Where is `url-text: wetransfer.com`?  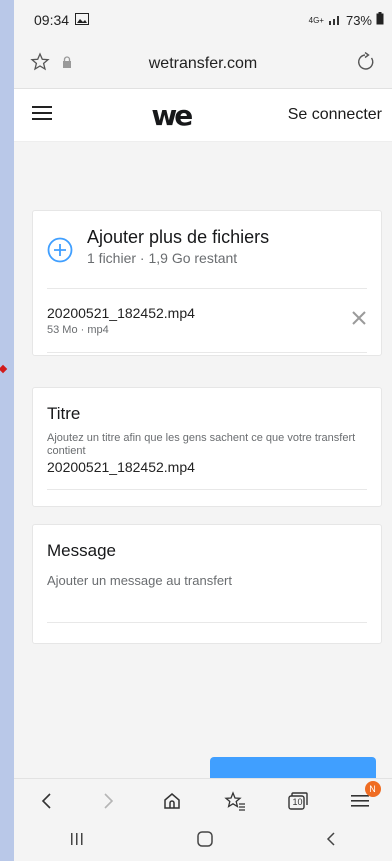
url-text: wetransfer.com is located at coordinates (203, 64).